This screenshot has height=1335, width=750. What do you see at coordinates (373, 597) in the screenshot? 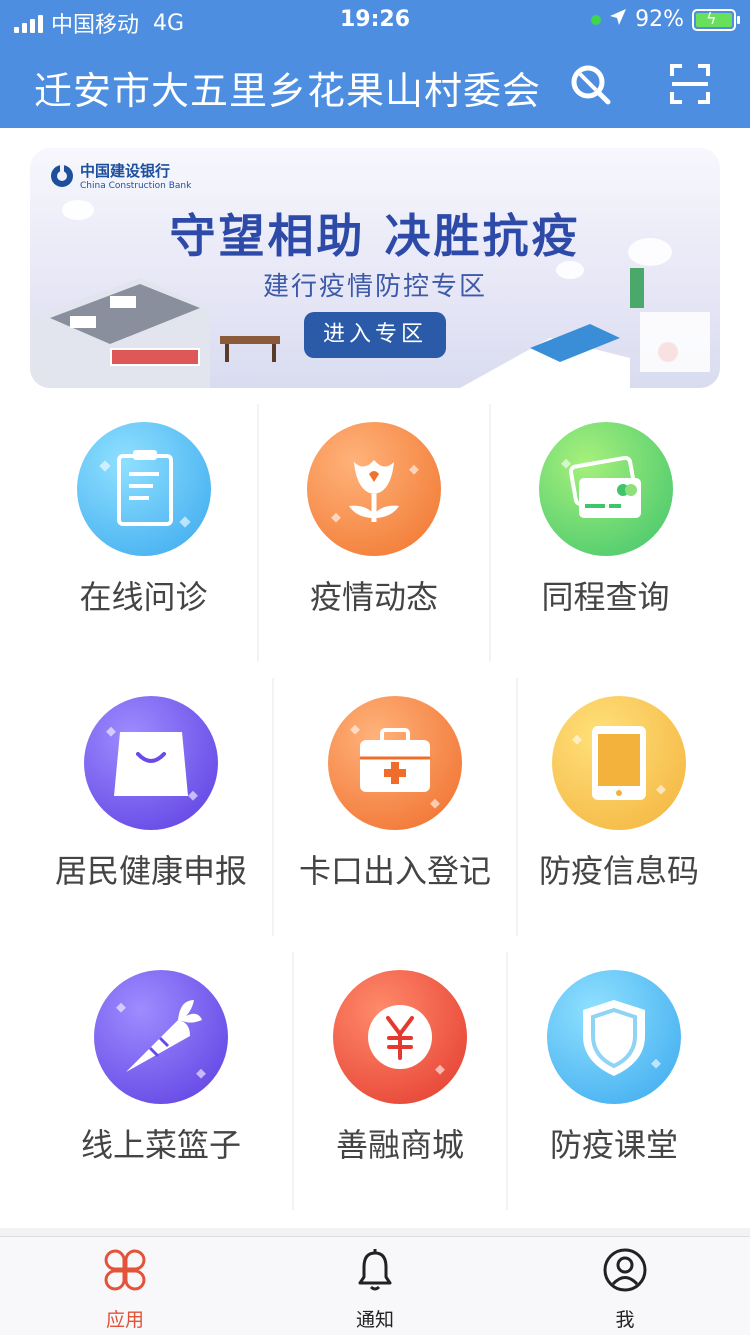
I see `service-label: 疫情动态` at bounding box center [373, 597].